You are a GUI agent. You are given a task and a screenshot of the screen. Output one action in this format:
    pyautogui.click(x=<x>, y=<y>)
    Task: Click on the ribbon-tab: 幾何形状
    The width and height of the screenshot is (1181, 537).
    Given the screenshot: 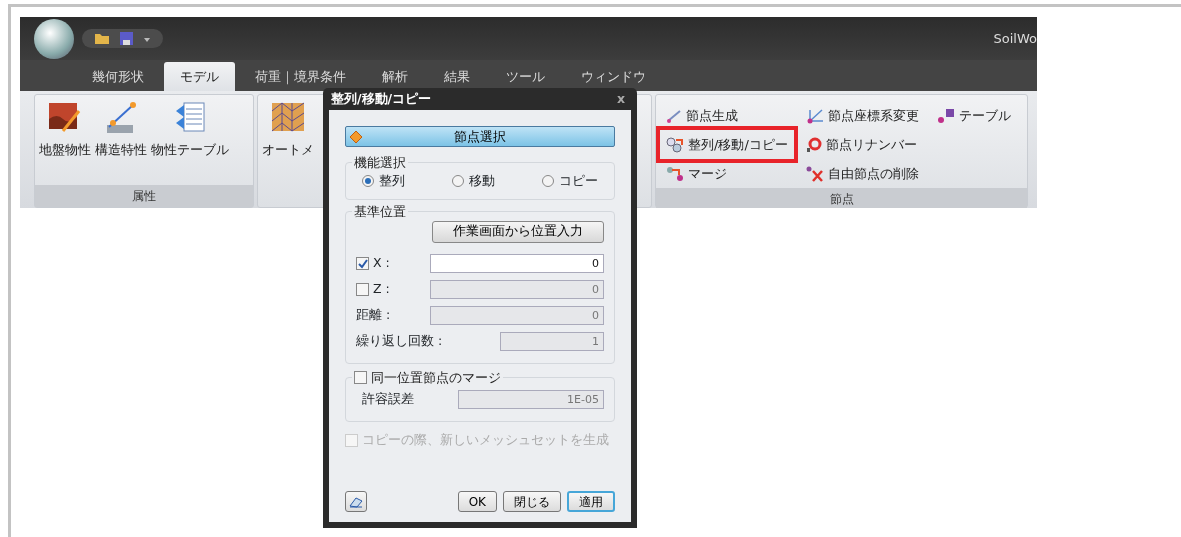 What is the action you would take?
    pyautogui.click(x=118, y=76)
    